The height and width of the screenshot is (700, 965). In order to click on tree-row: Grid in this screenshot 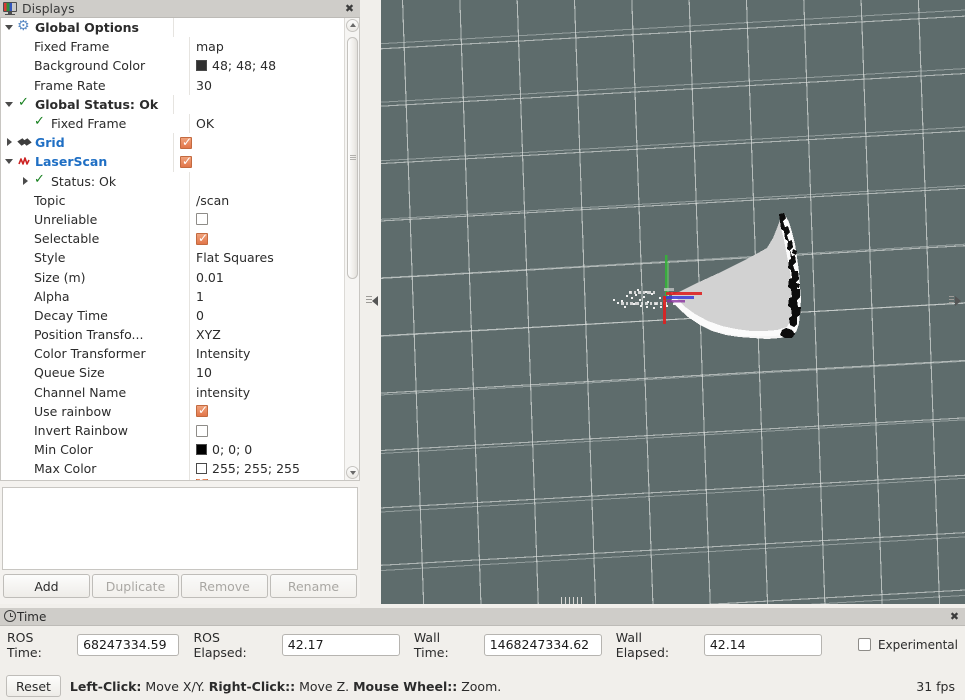, I will do `click(172, 143)`.